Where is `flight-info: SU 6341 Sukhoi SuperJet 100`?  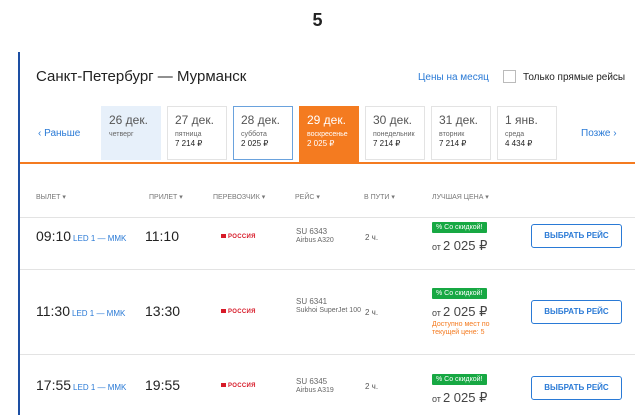
flight-info: SU 6341 Sukhoi SuperJet 100 is located at coordinates (328, 306).